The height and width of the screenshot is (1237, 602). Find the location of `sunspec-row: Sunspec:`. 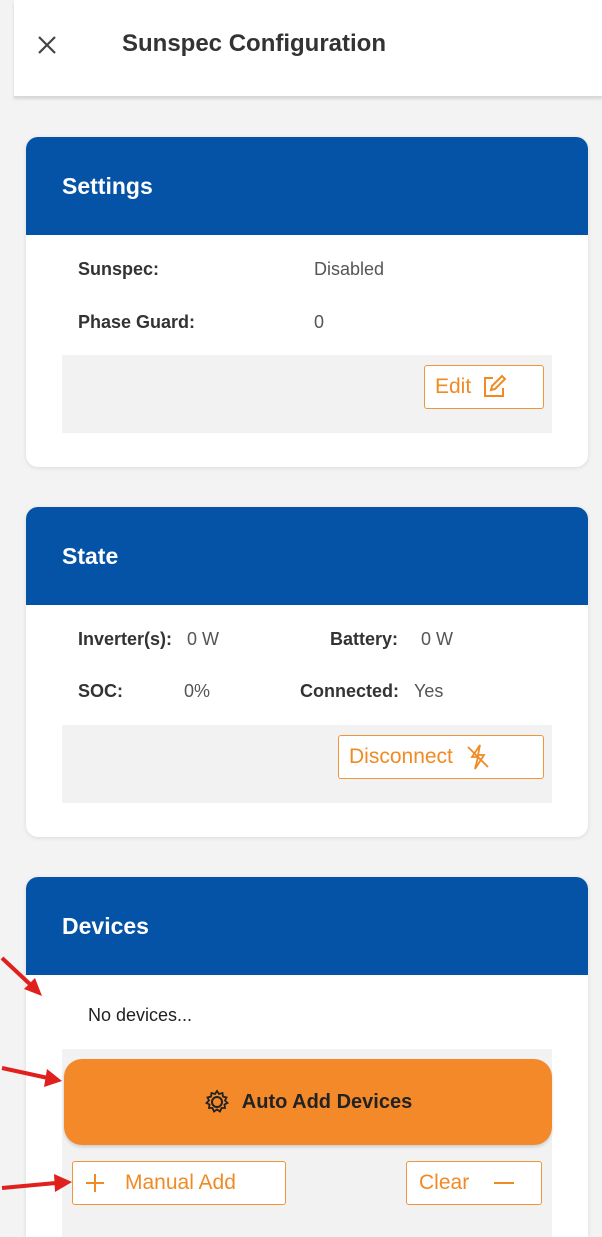

sunspec-row: Sunspec: is located at coordinates (118, 269).